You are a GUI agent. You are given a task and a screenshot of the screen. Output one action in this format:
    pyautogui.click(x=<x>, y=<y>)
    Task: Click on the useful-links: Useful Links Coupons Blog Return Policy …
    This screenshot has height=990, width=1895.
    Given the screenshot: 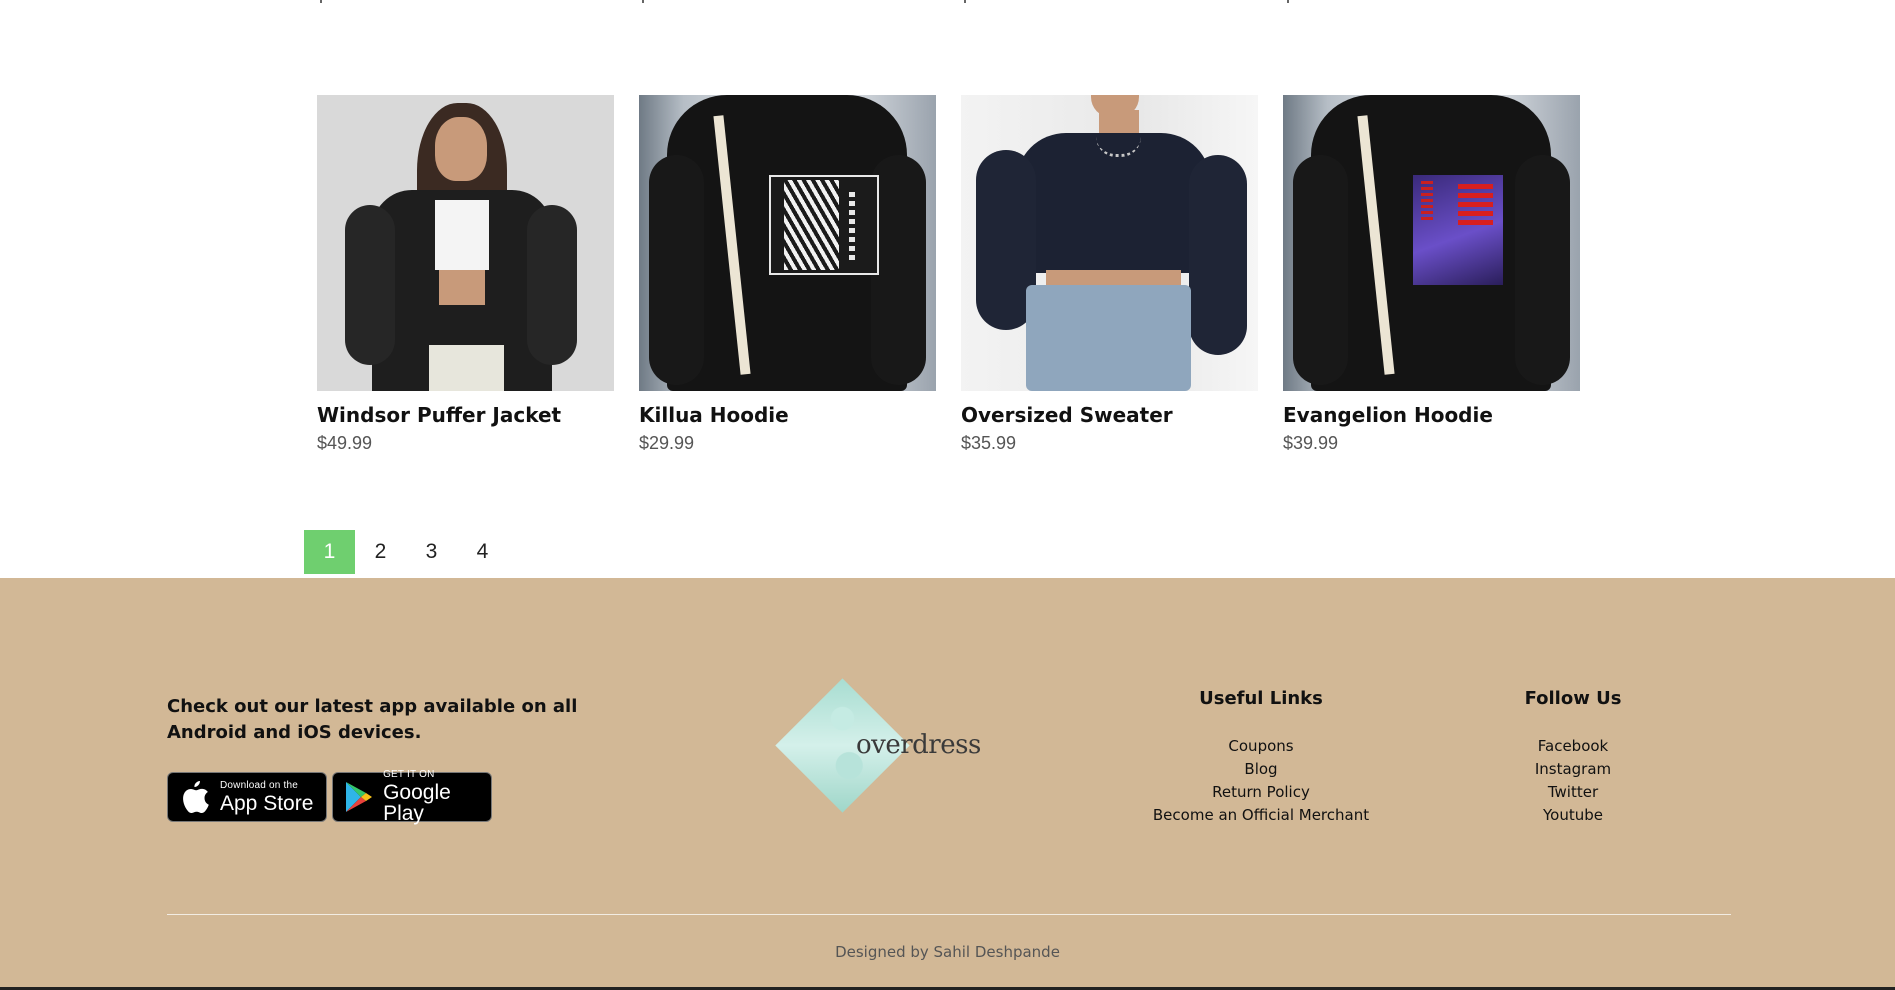 What is the action you would take?
    pyautogui.click(x=1261, y=757)
    